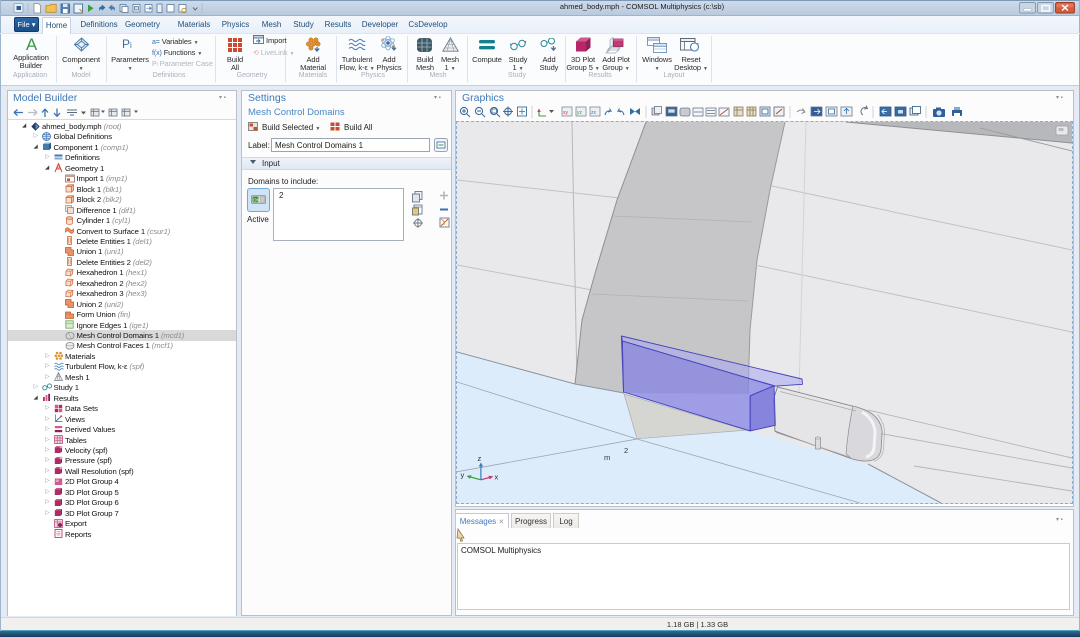  I want to click on svg-text: z, so click(480, 458).